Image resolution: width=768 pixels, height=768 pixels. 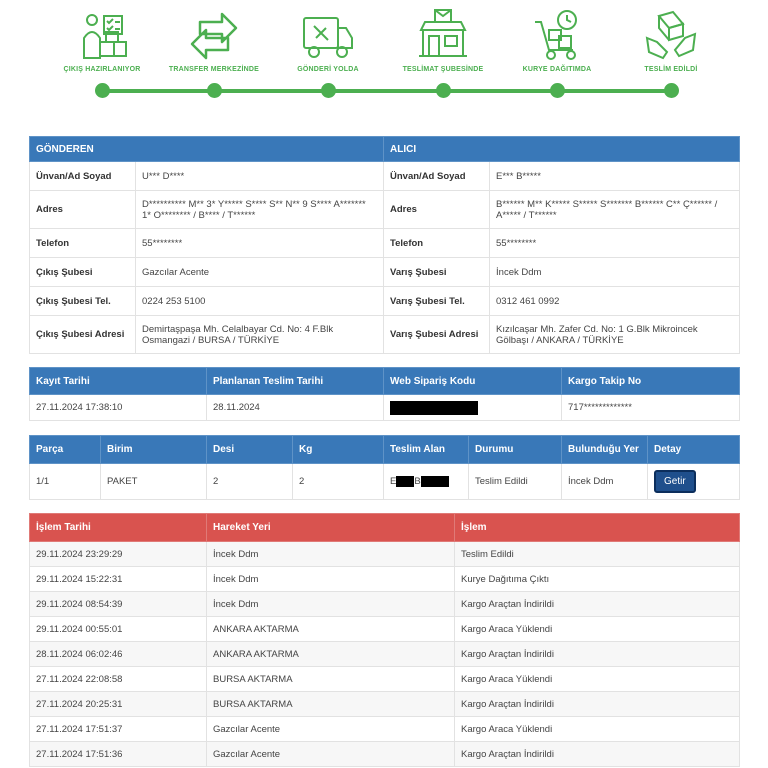 I want to click on transfer-arrows-icon, so click(x=214, y=36).